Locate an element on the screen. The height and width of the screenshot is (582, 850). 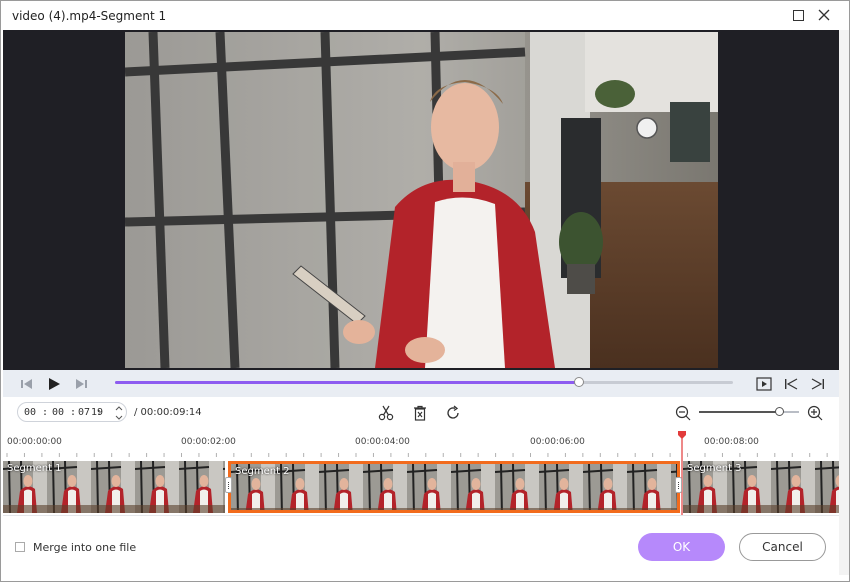
segment-label: Segment 3 is located at coordinates (714, 468).